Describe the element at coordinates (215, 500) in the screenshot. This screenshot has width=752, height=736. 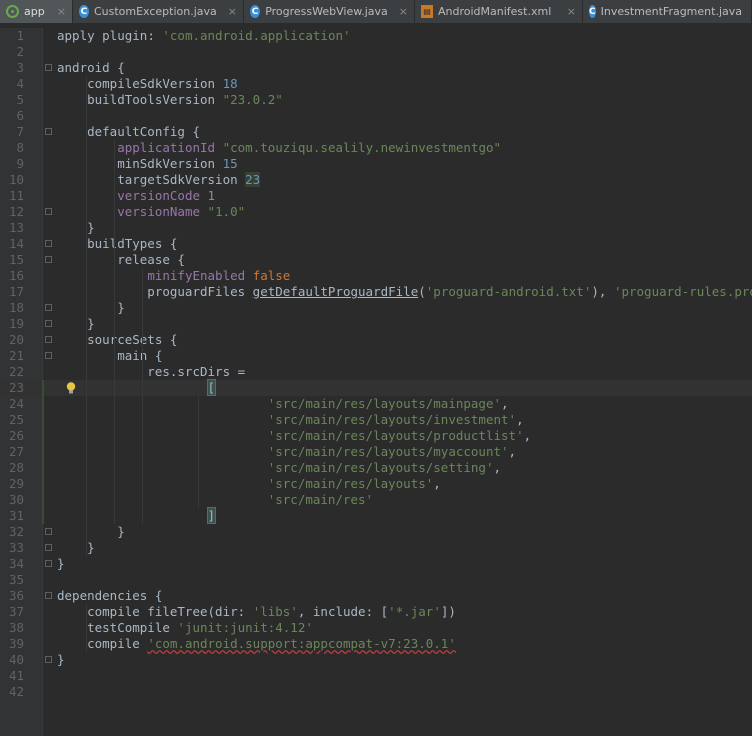
I see `code-text: 'src/main/res'` at that location.